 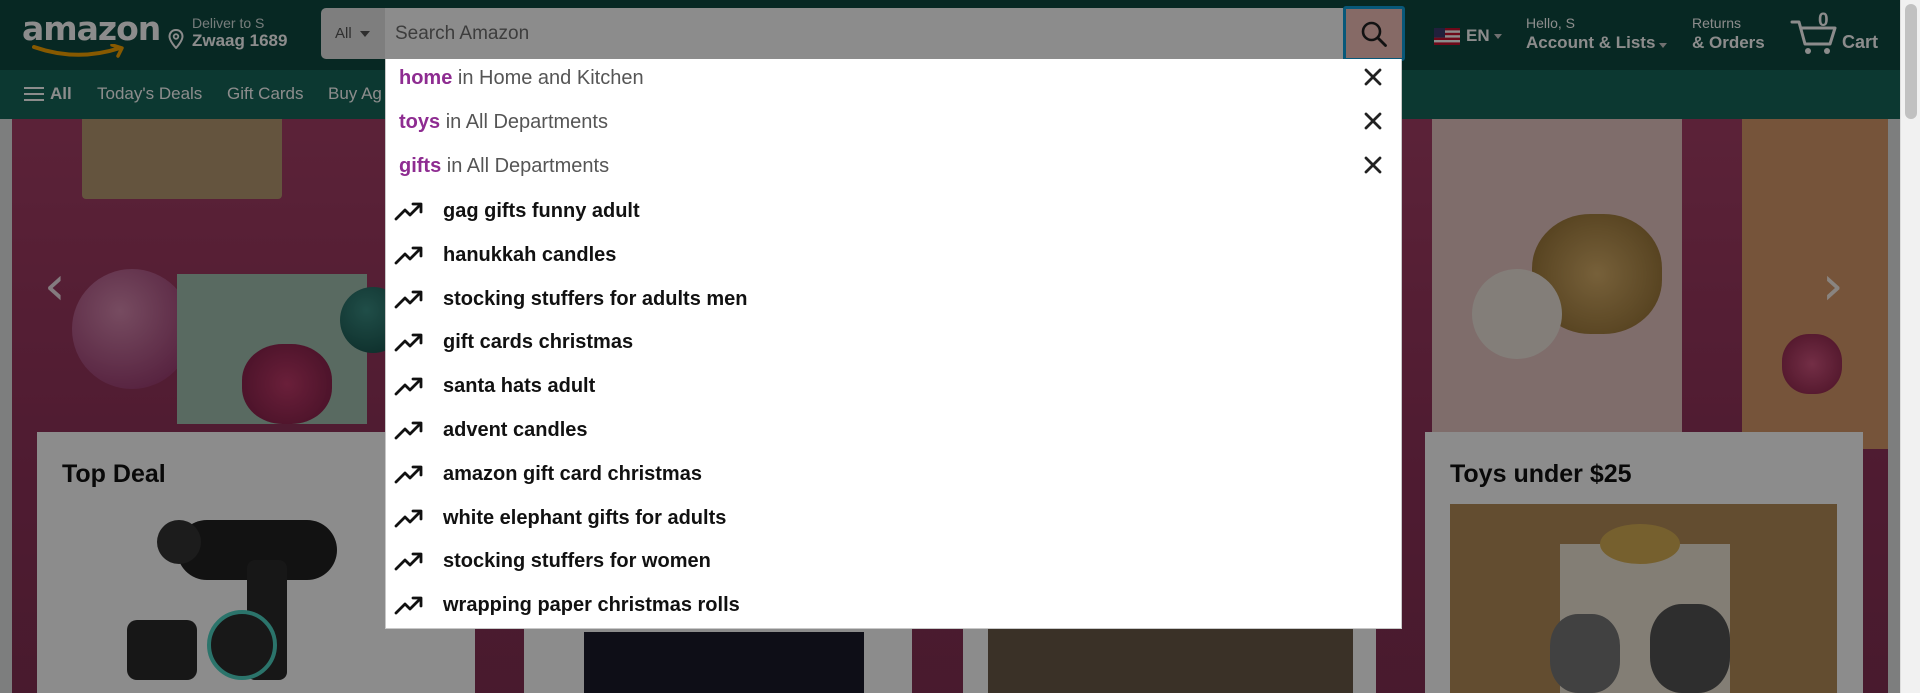 What do you see at coordinates (893, 256) in the screenshot?
I see `trending-search-item: hanukkah candles` at bounding box center [893, 256].